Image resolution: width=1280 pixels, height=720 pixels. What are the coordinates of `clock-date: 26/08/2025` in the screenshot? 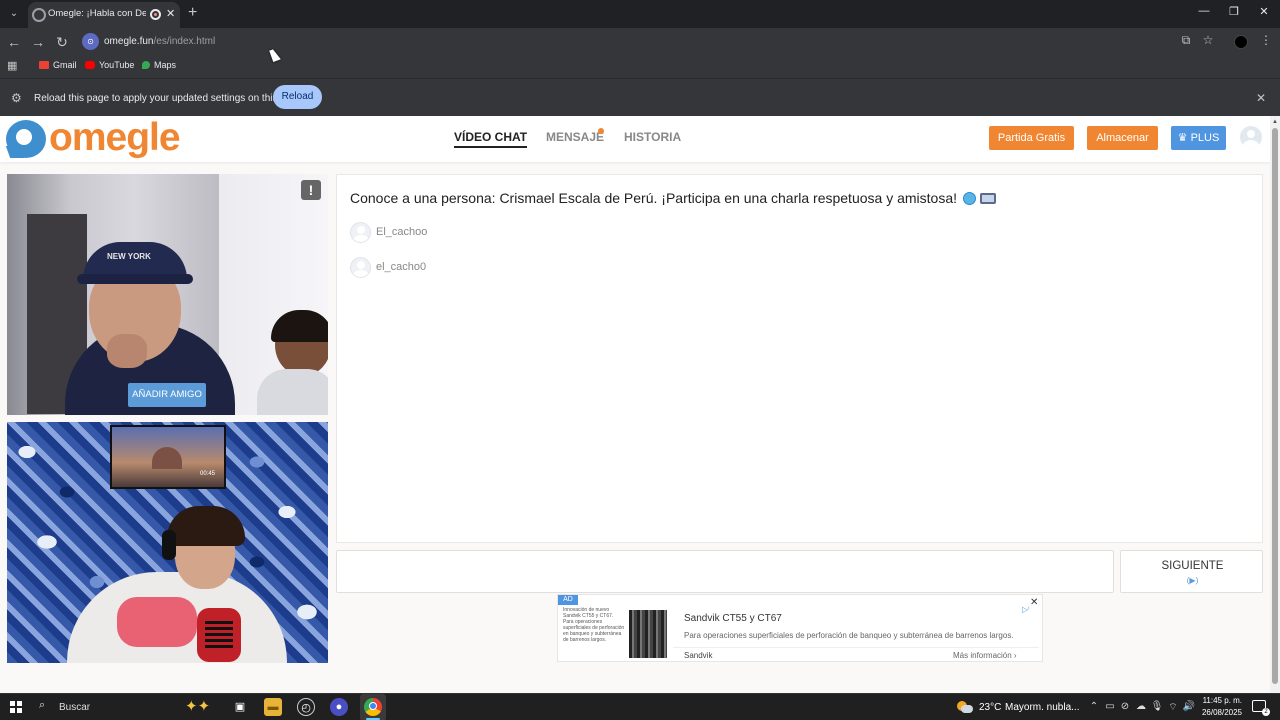 It's located at (1219, 712).